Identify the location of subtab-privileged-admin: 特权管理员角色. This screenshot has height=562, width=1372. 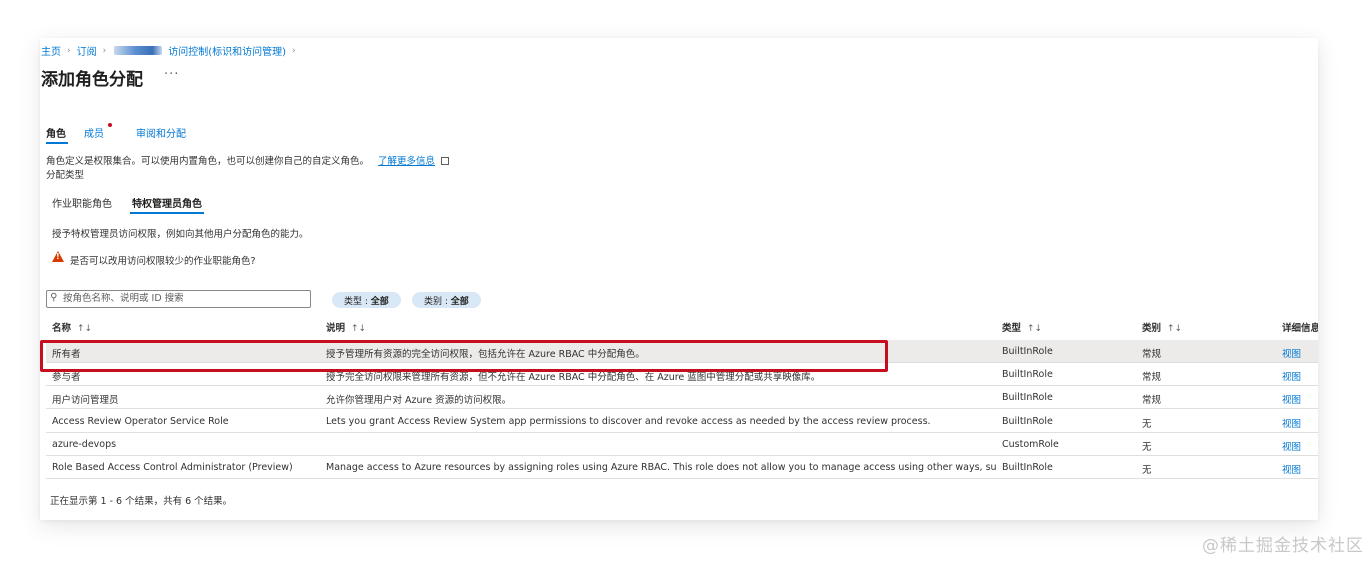
(167, 202).